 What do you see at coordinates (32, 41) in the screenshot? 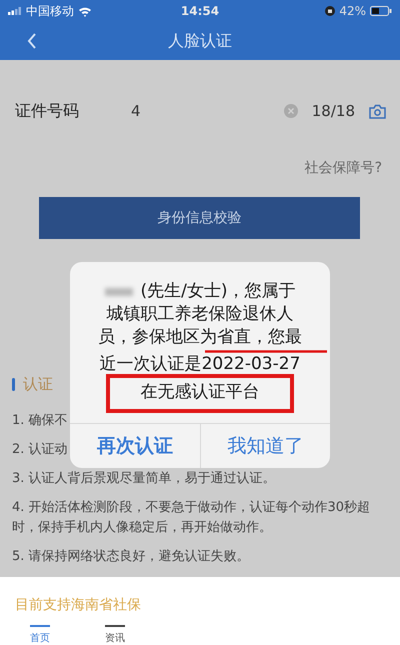
I see `back-icon` at bounding box center [32, 41].